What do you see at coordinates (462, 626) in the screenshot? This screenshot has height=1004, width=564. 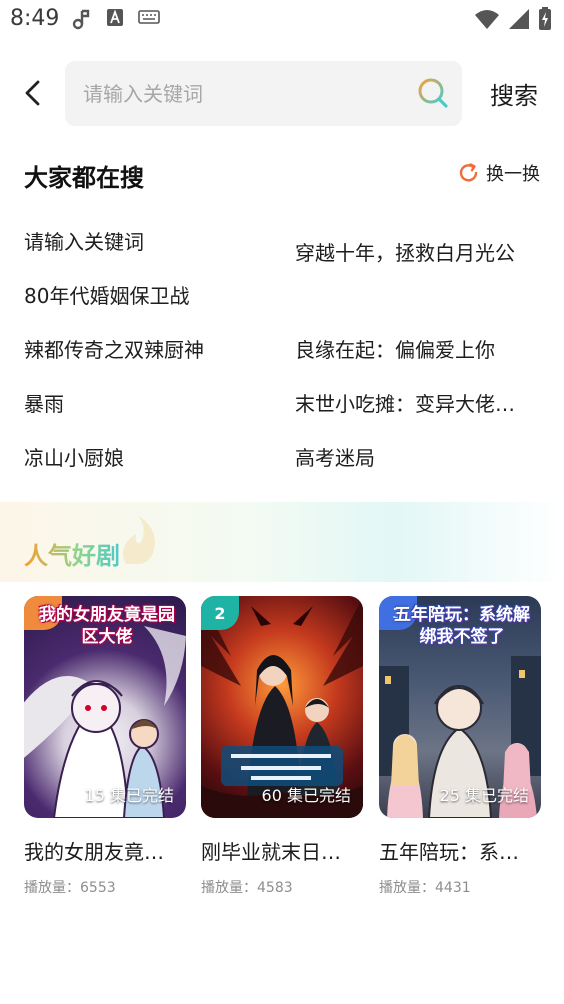 I see `poster-title: 五年陪玩：系统解绑我不签了` at bounding box center [462, 626].